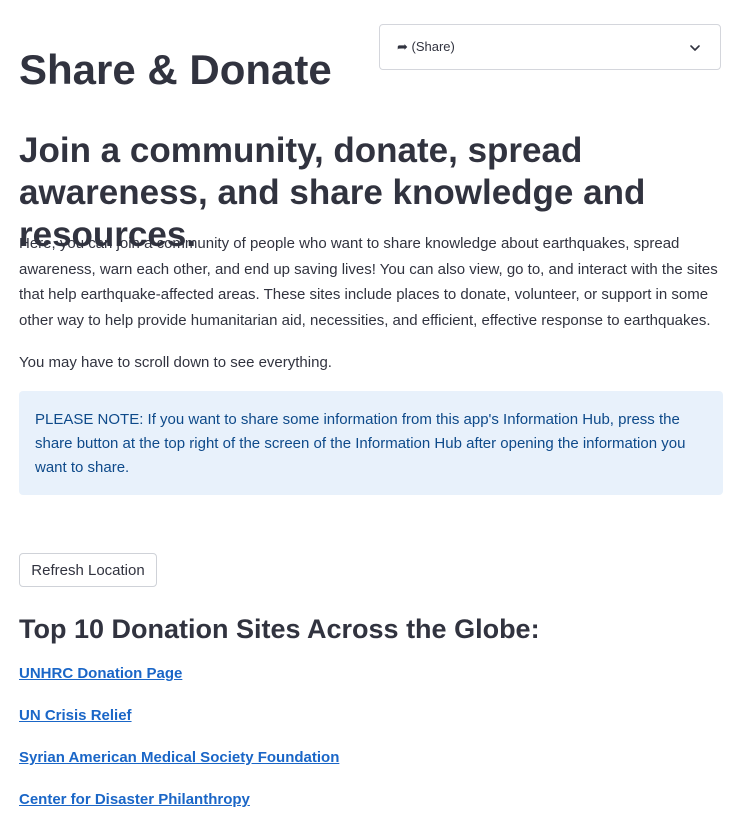  Describe the element at coordinates (695, 48) in the screenshot. I see `chevron-down-icon` at that location.